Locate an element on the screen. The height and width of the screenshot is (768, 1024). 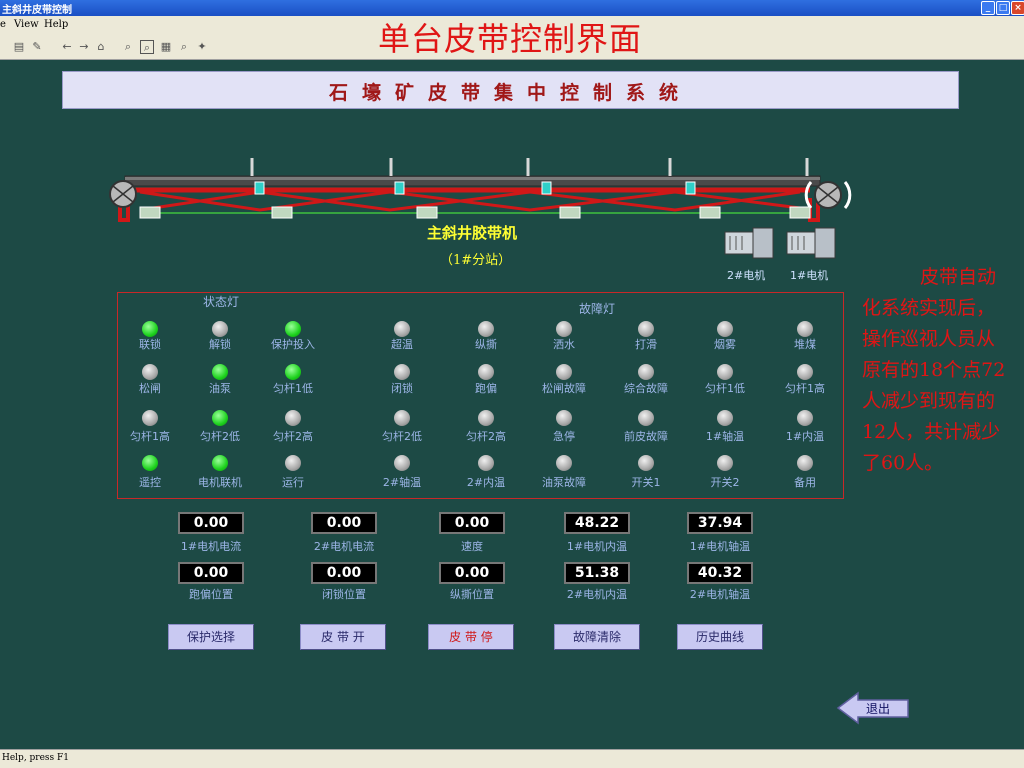
menu-file: e is located at coordinates (3, 24).